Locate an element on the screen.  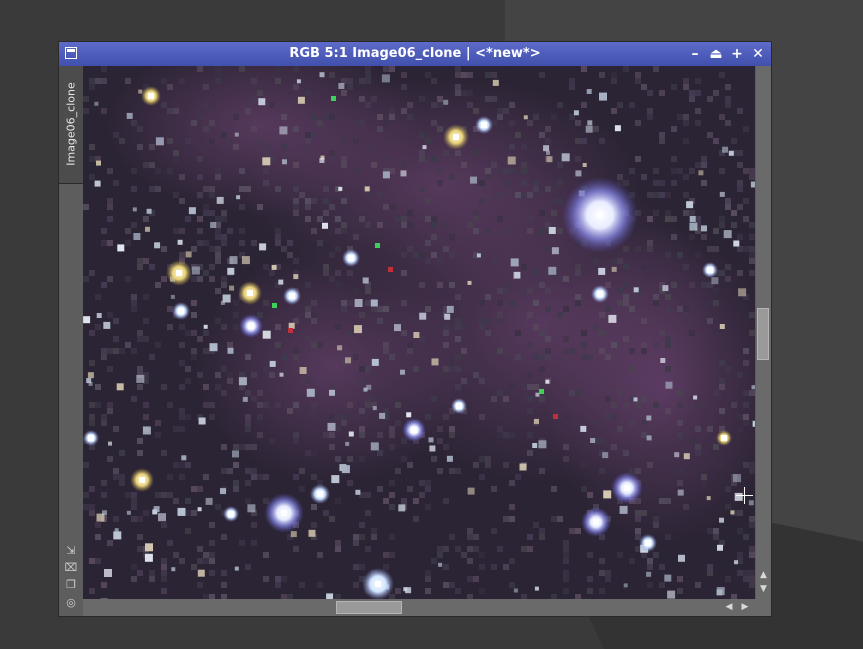
scroll-left-arrow-icon: ◀ is located at coordinates (729, 607).